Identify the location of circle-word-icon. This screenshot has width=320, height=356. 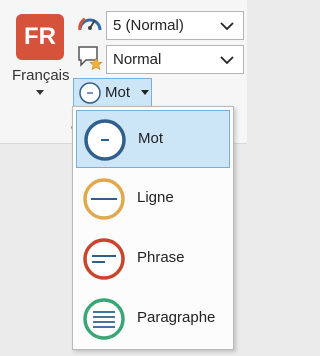
(90, 93).